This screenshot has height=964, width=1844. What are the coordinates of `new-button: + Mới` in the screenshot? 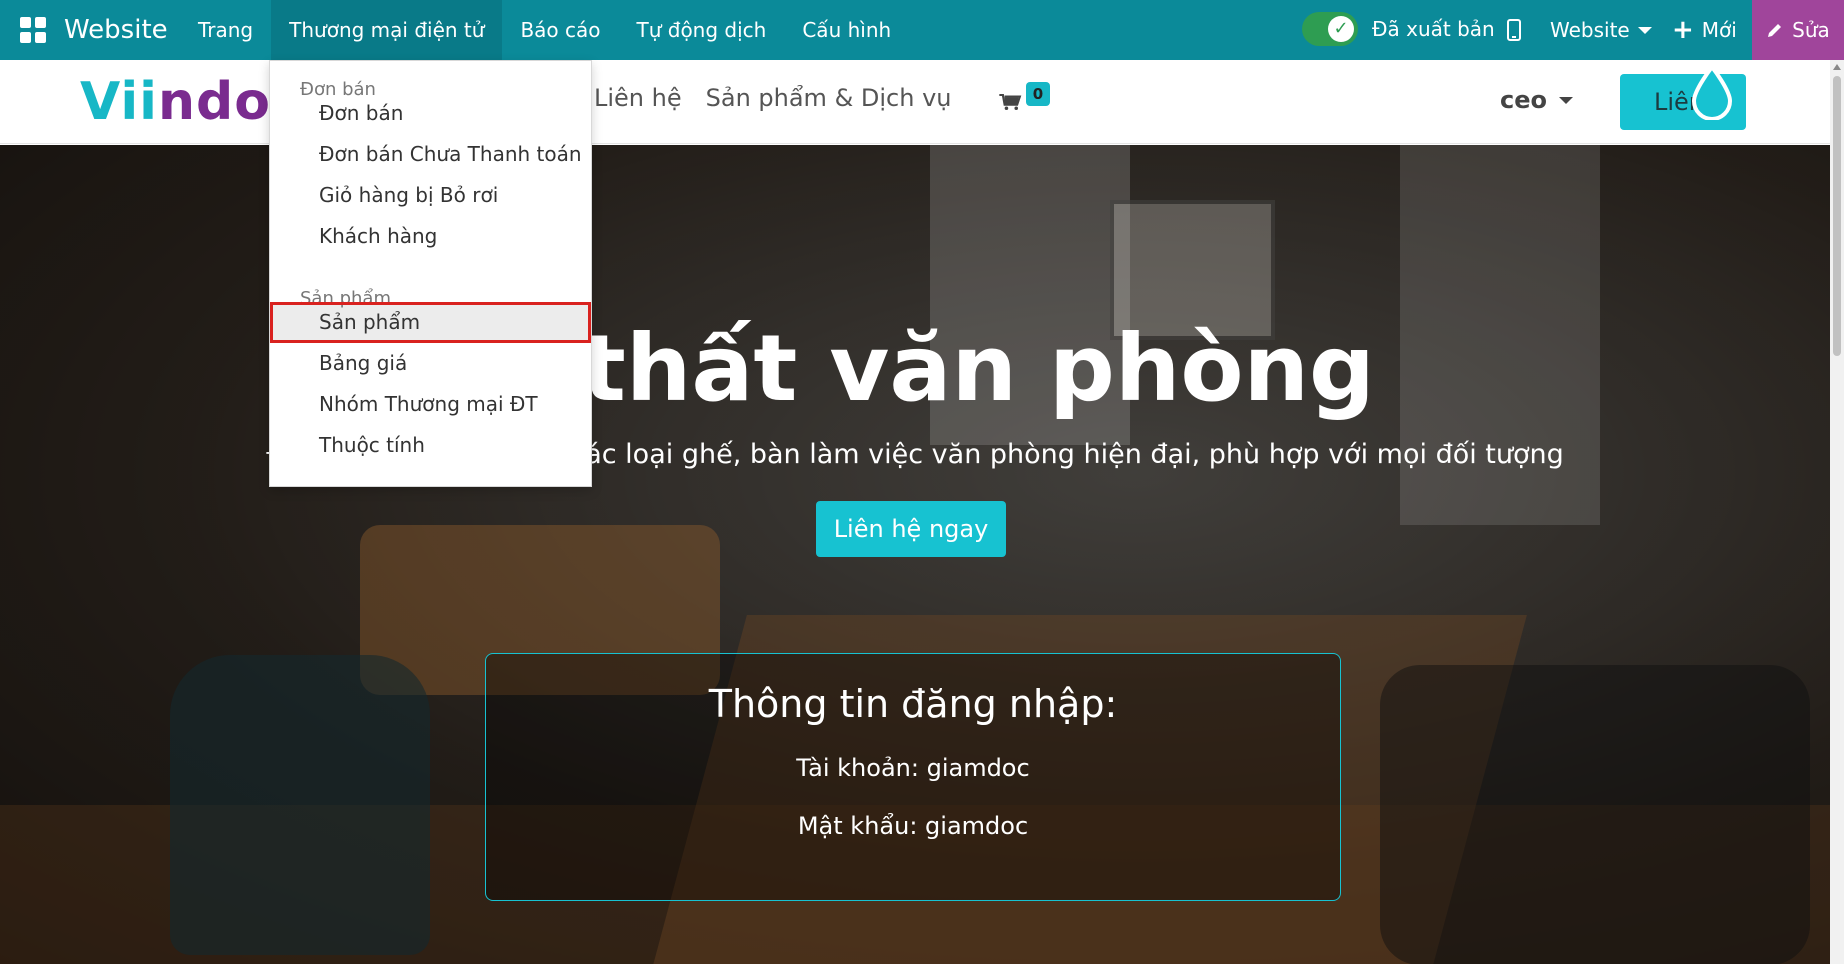 It's located at (1704, 30).